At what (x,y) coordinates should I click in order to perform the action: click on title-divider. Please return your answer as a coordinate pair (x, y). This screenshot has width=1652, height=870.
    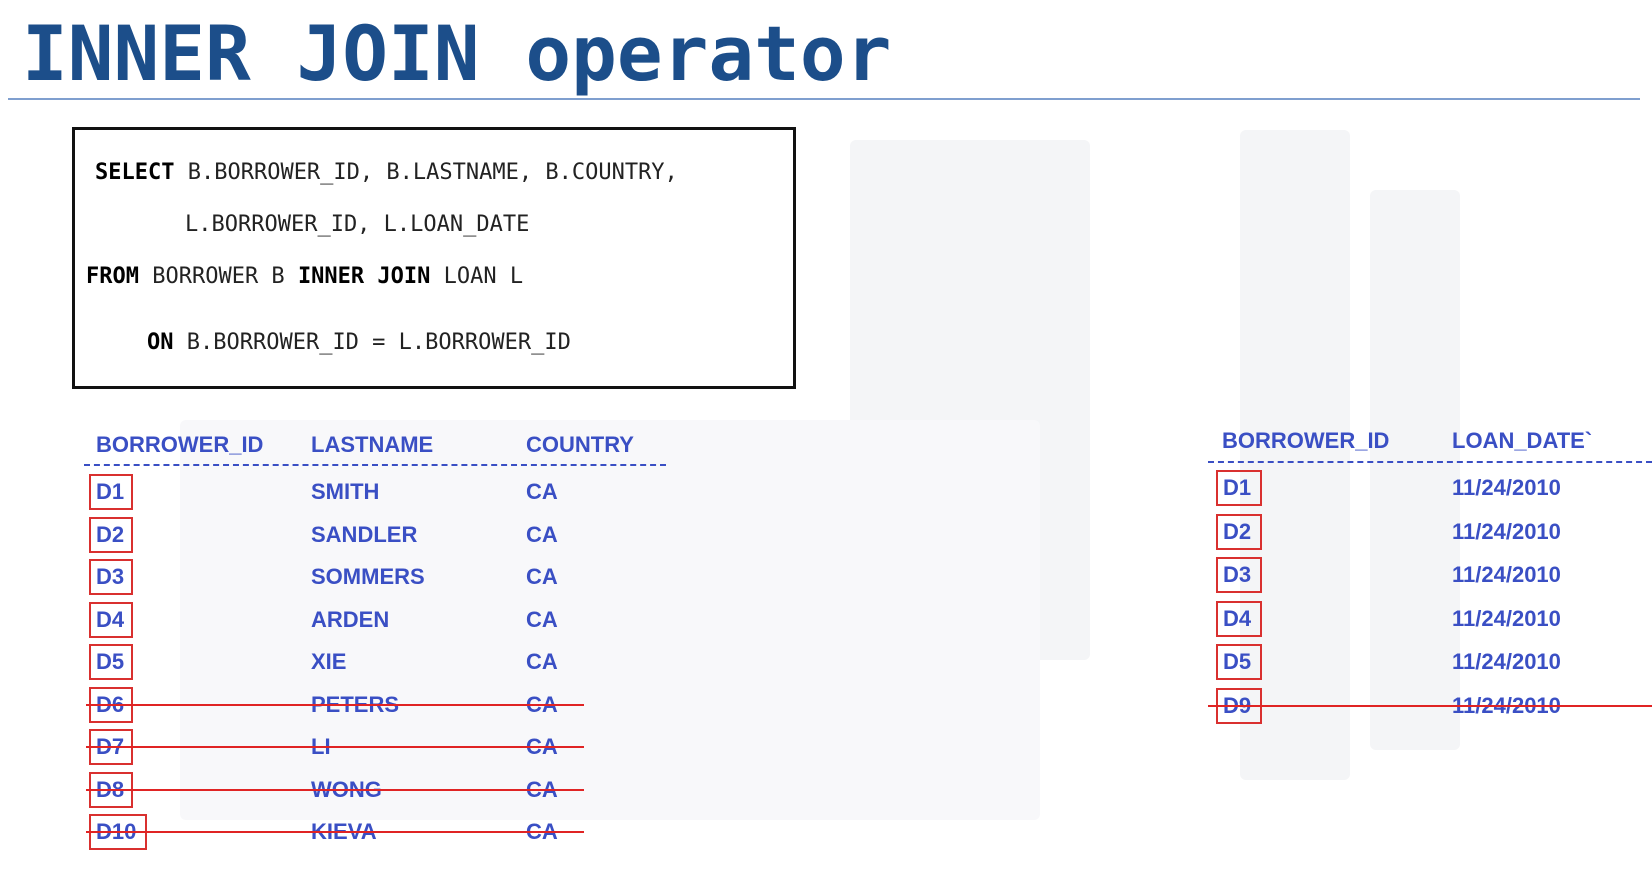
    Looking at the image, I should click on (824, 99).